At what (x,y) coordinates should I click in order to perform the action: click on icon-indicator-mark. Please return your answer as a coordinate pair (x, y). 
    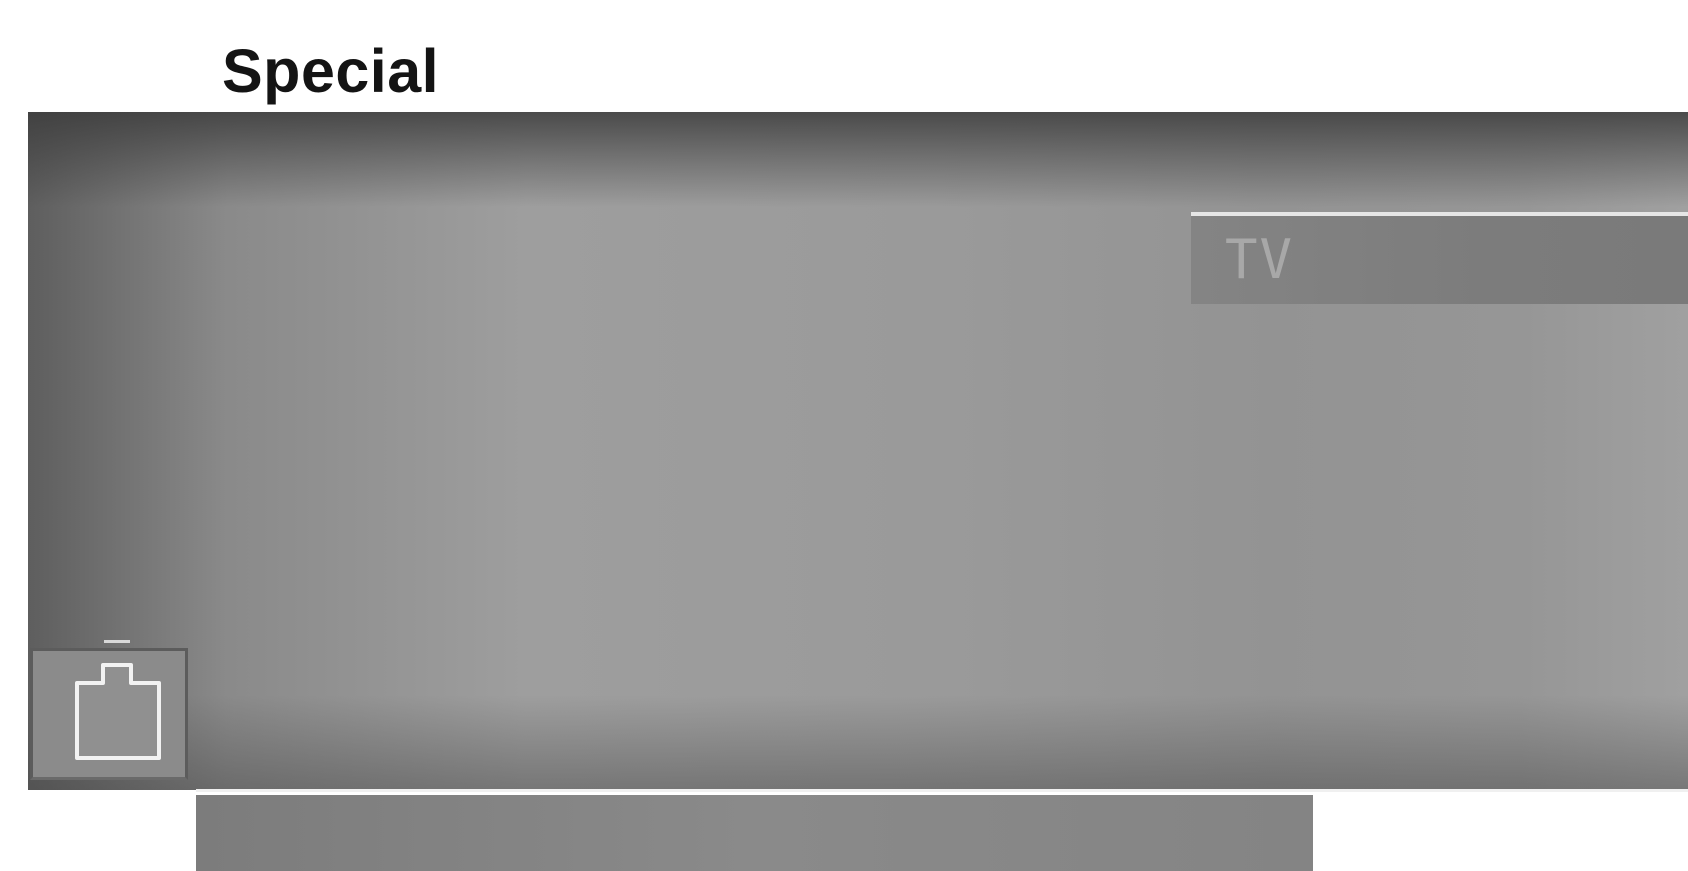
    Looking at the image, I should click on (117, 641).